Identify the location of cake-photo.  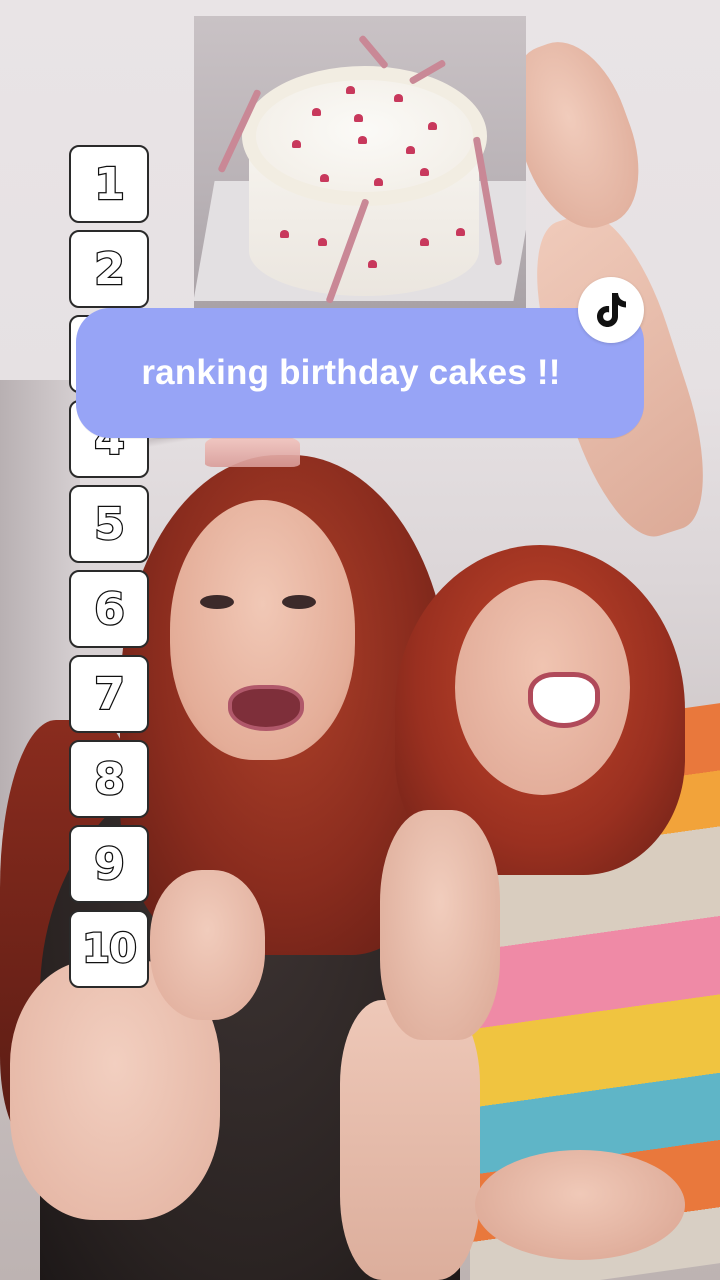
(360, 162).